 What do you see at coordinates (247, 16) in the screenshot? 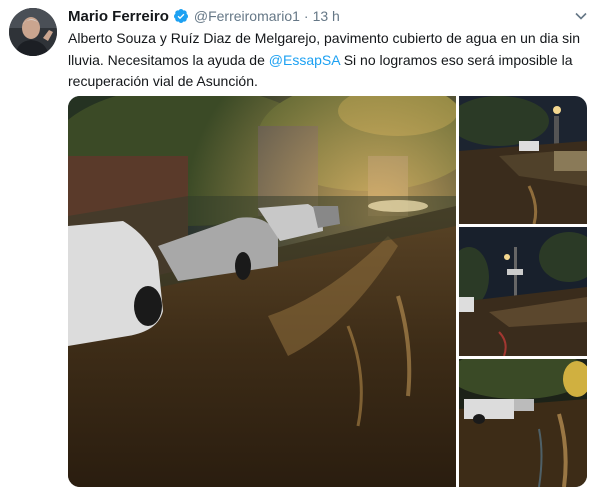
I see `author-handle: @Ferreiromario1` at bounding box center [247, 16].